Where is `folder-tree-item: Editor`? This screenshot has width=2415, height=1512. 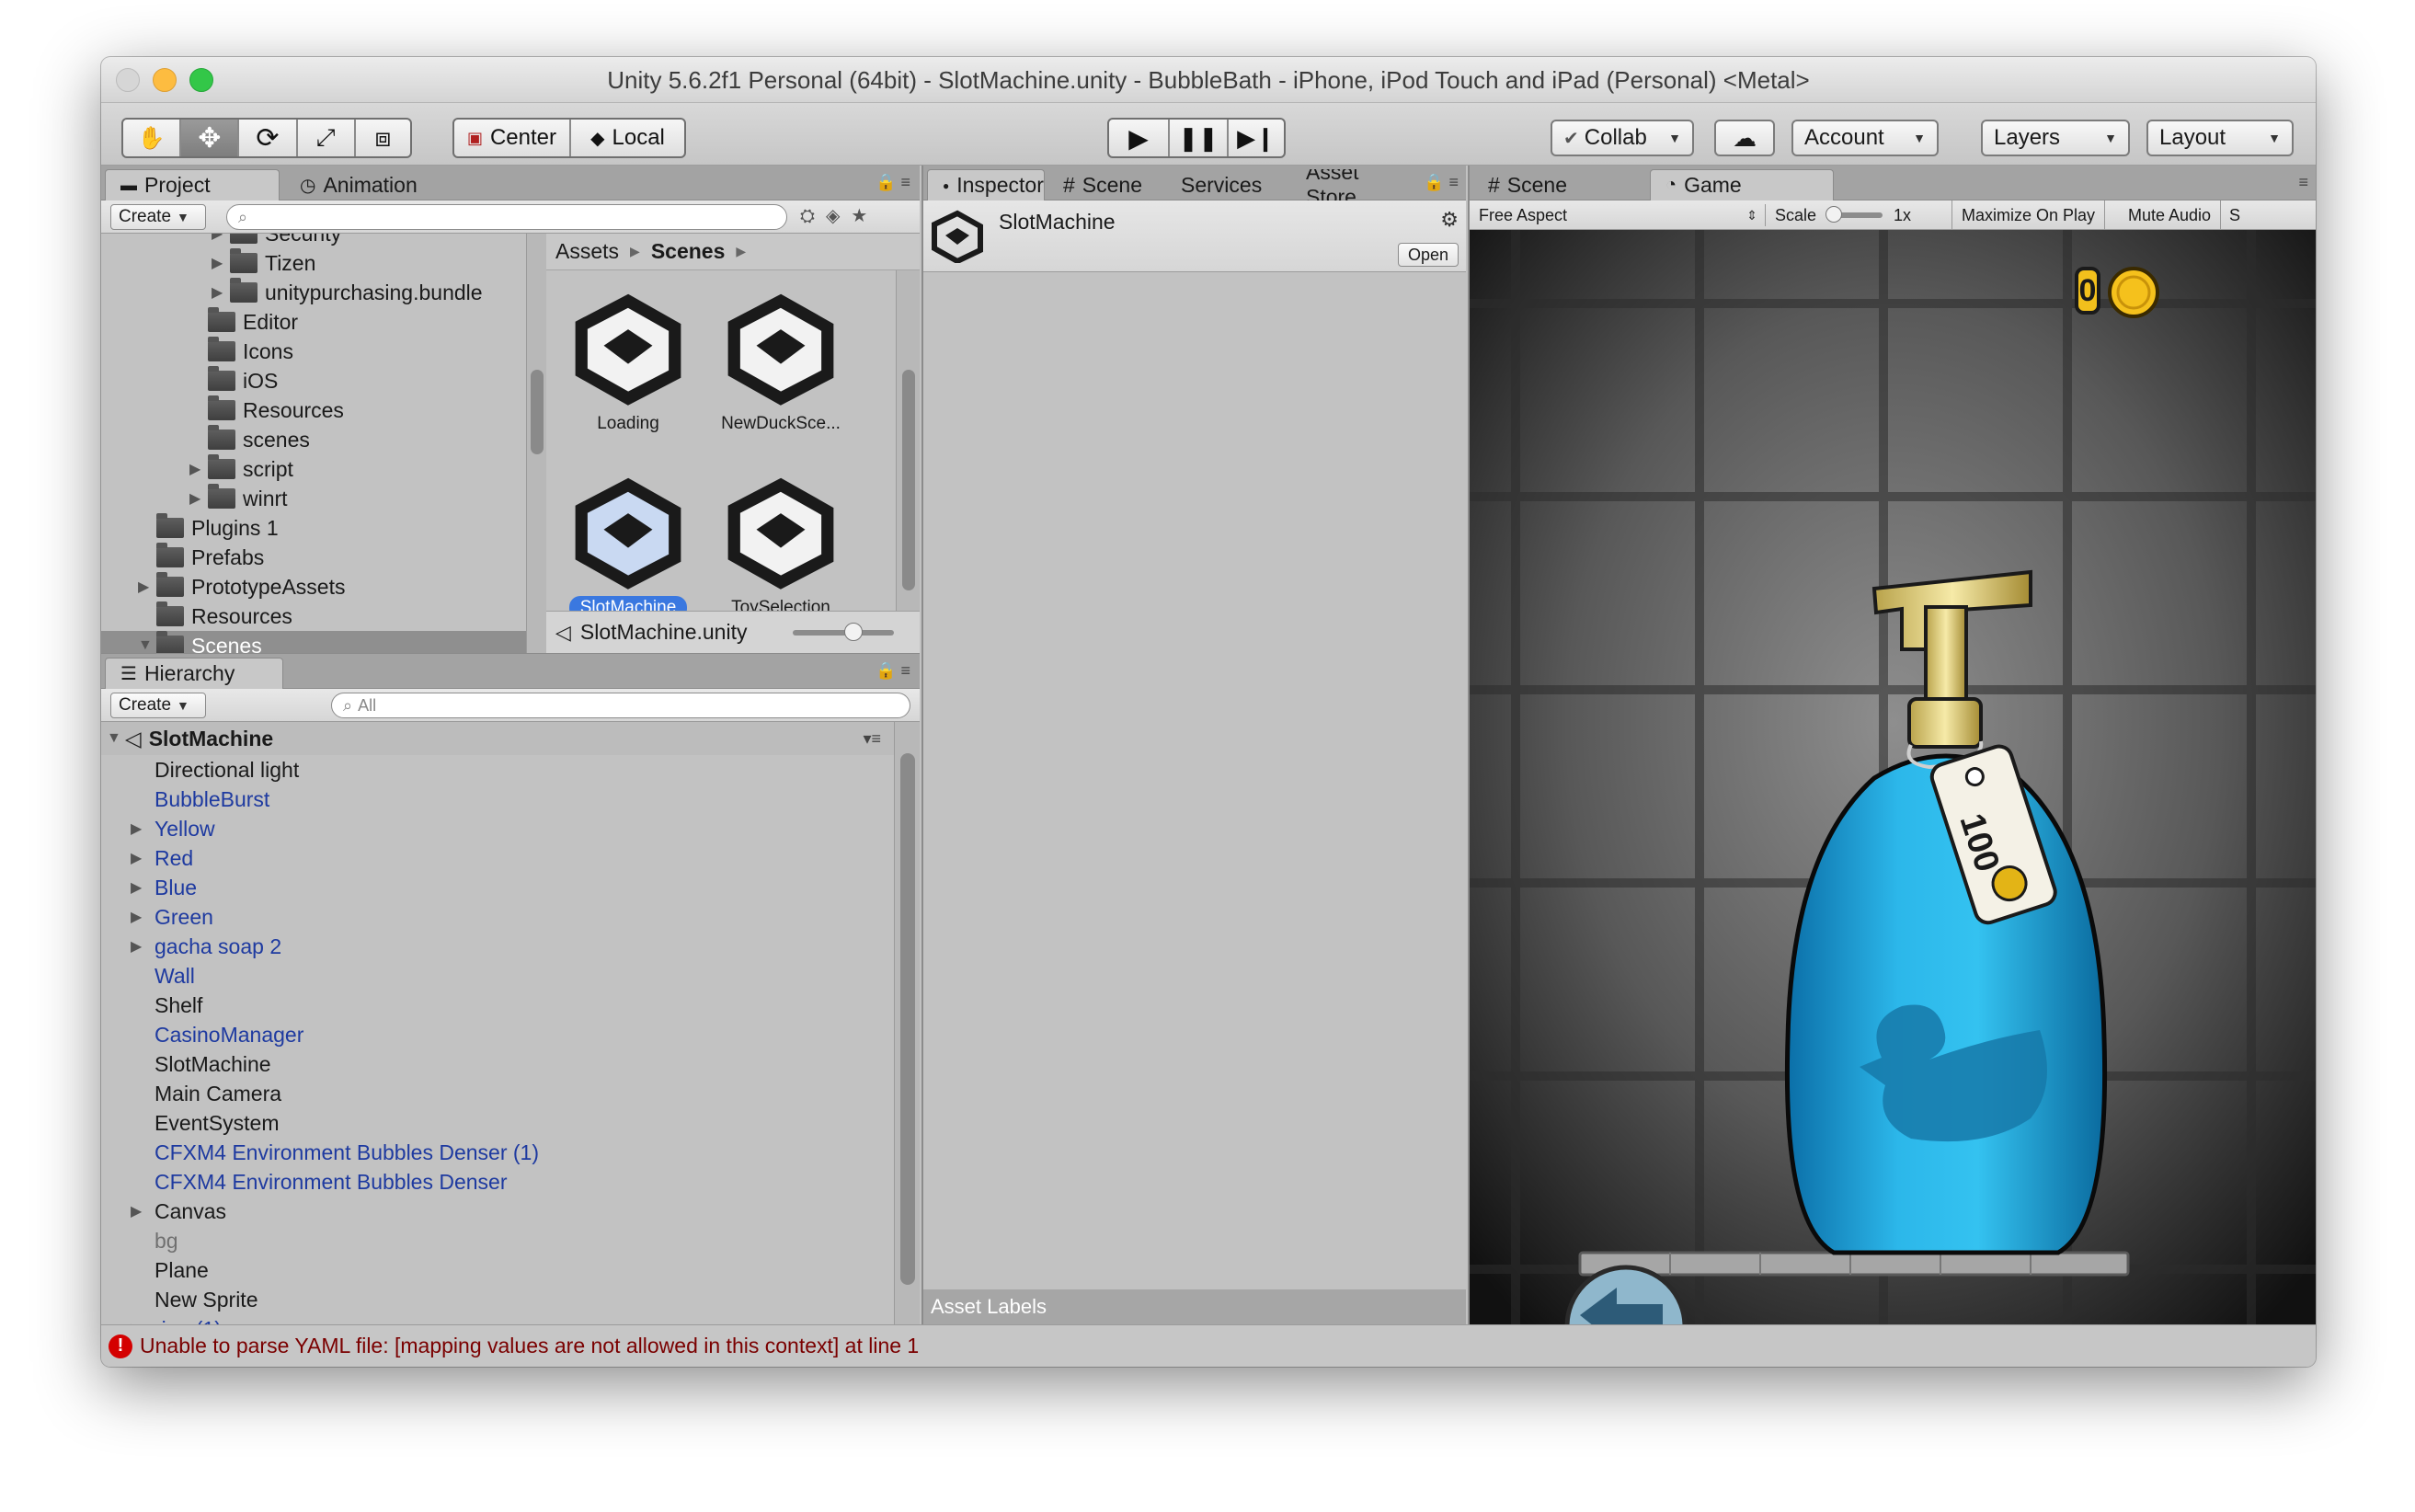
folder-tree-item: Editor is located at coordinates (313, 322).